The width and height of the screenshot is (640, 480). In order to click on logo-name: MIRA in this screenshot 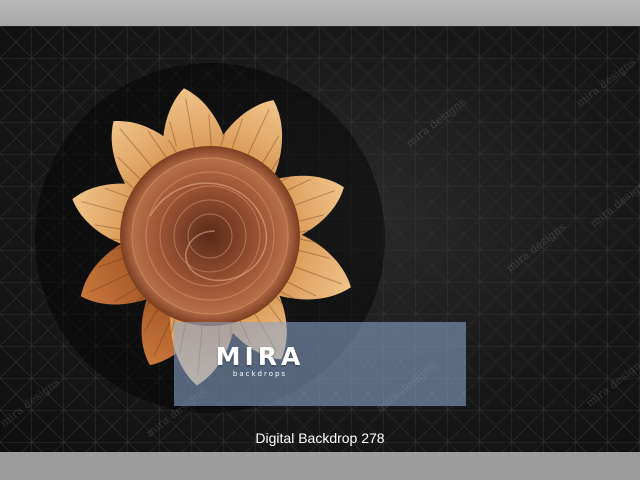, I will do `click(260, 356)`.